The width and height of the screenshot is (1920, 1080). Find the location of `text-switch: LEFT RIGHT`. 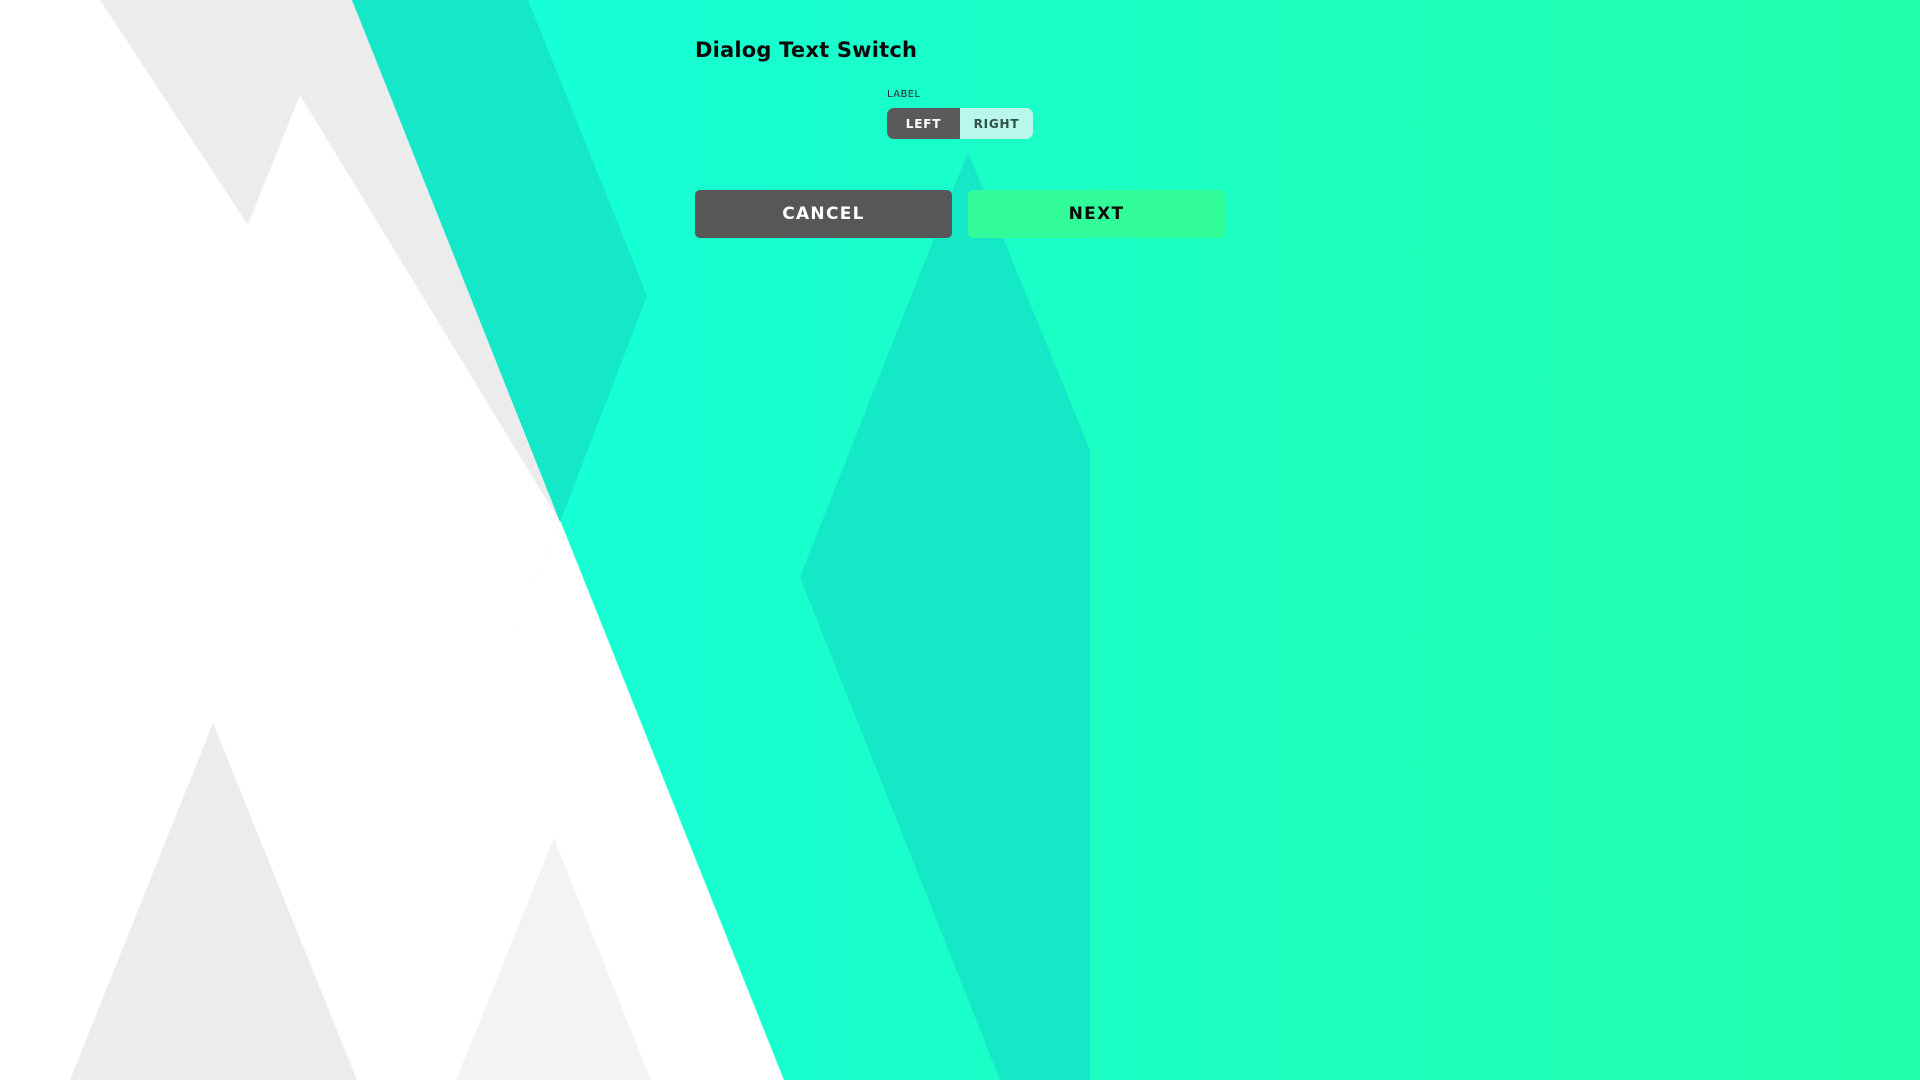

text-switch: LEFT RIGHT is located at coordinates (960, 123).